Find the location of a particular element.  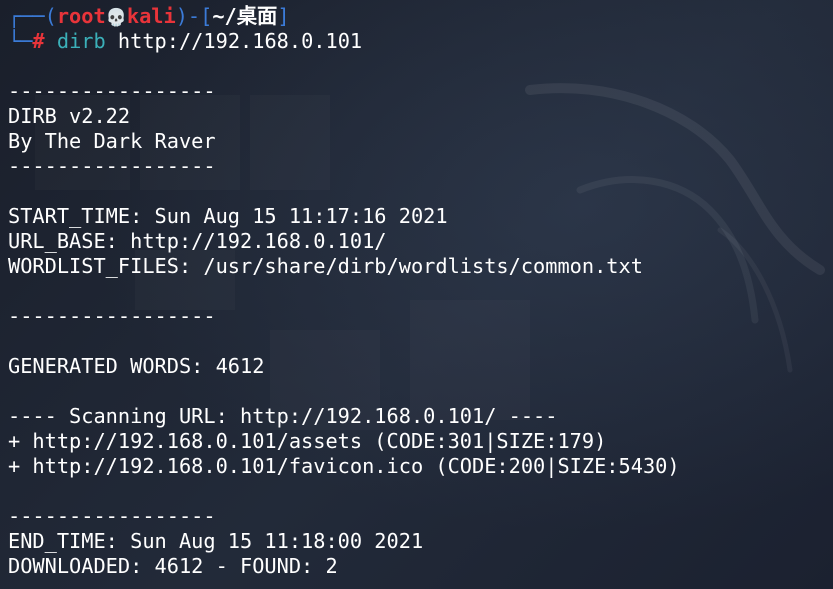

prompt-line-top: ┌──(root💀kali)-[~/桌面] is located at coordinates (420, 16).